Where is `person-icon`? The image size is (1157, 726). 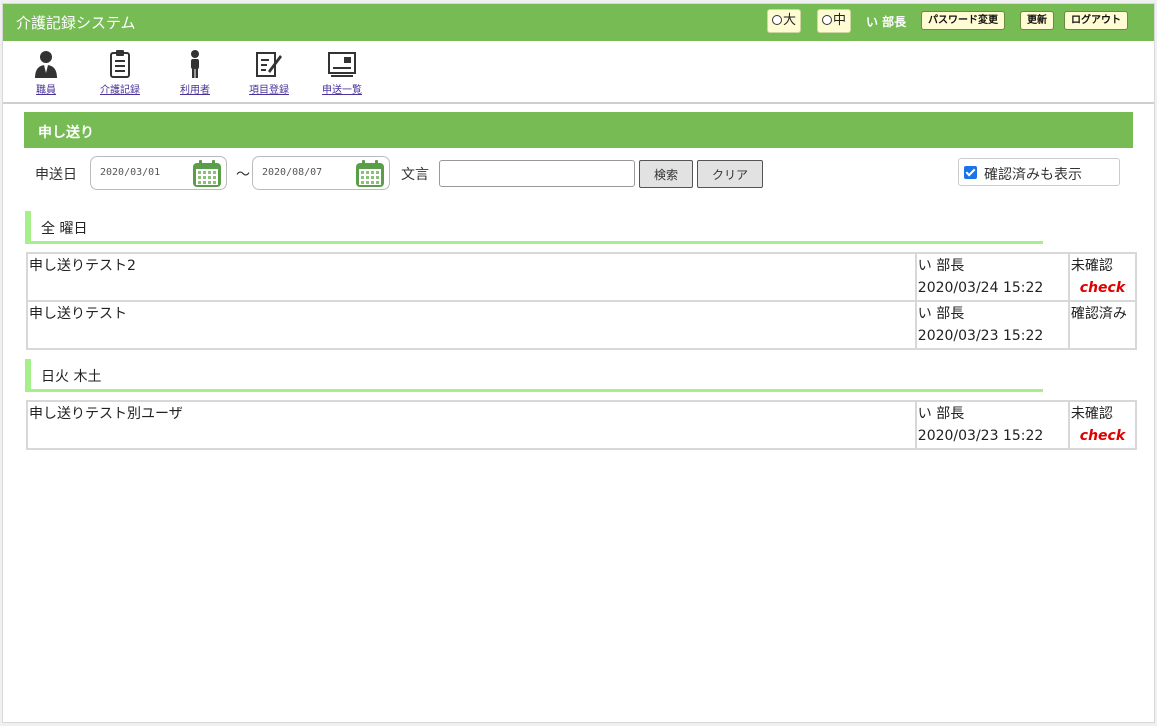
person-icon is located at coordinates (195, 64).